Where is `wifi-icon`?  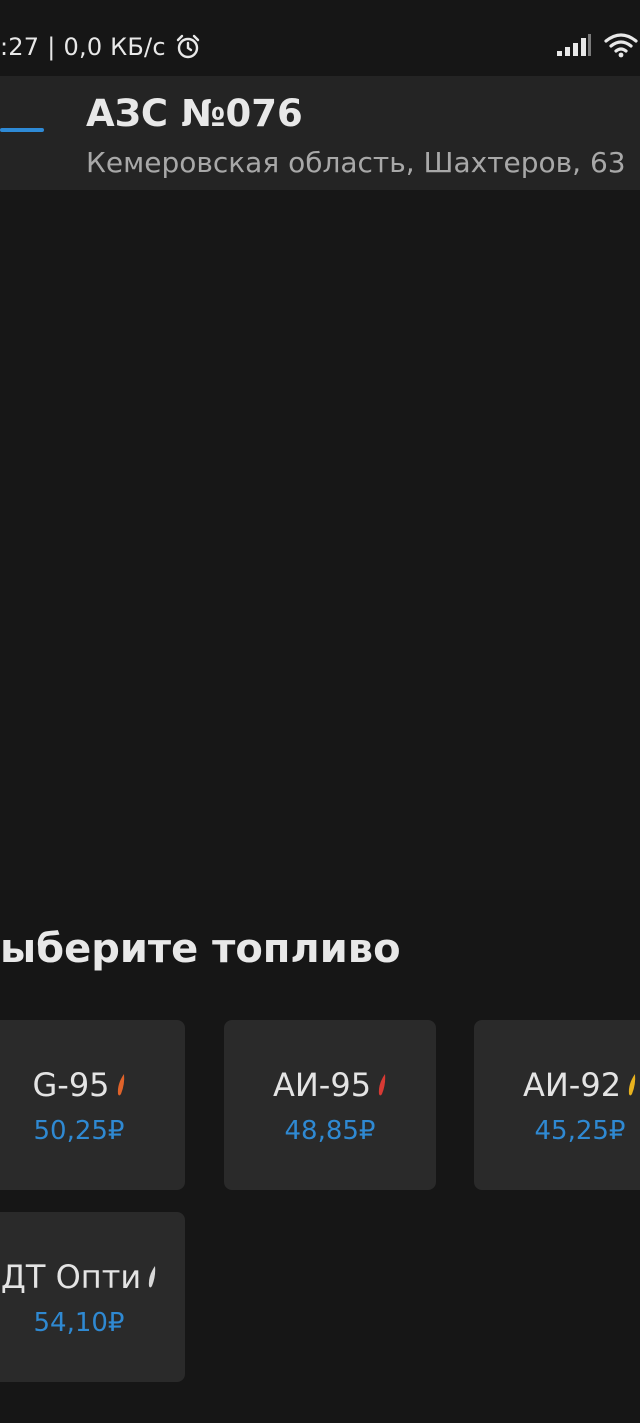
wifi-icon is located at coordinates (621, 47).